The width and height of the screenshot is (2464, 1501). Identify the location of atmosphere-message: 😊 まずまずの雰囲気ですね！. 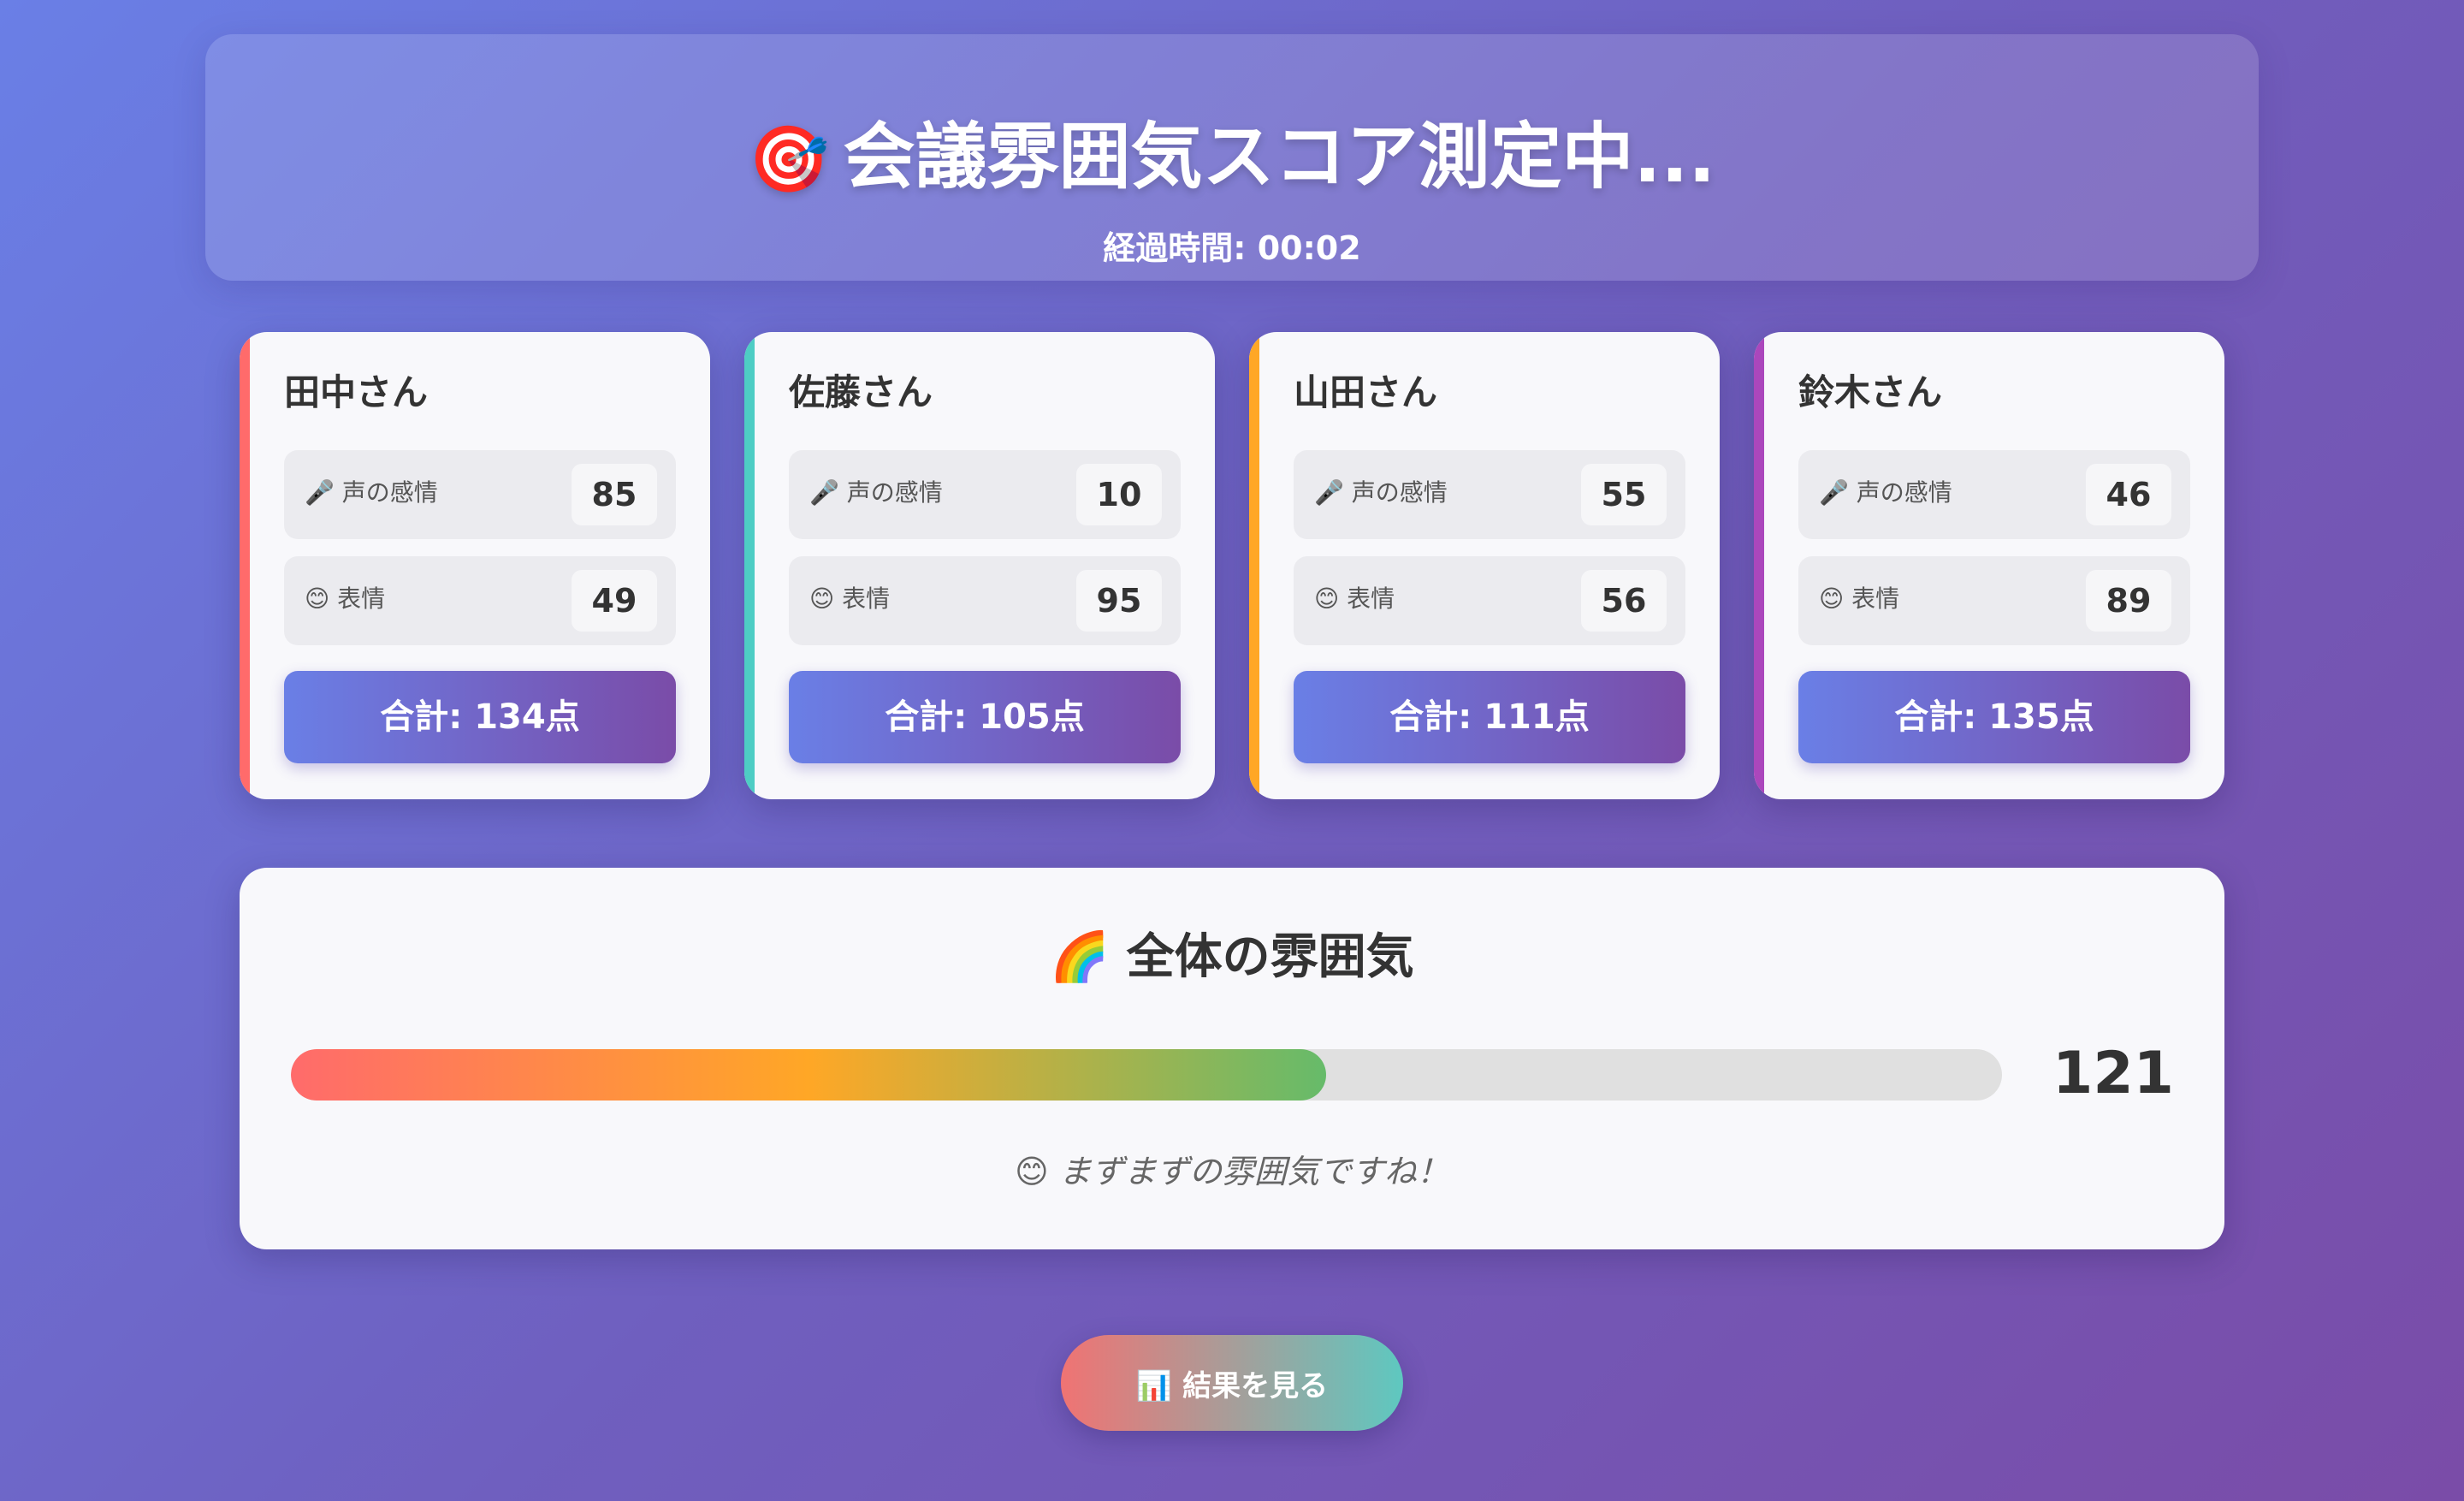
(1232, 1171).